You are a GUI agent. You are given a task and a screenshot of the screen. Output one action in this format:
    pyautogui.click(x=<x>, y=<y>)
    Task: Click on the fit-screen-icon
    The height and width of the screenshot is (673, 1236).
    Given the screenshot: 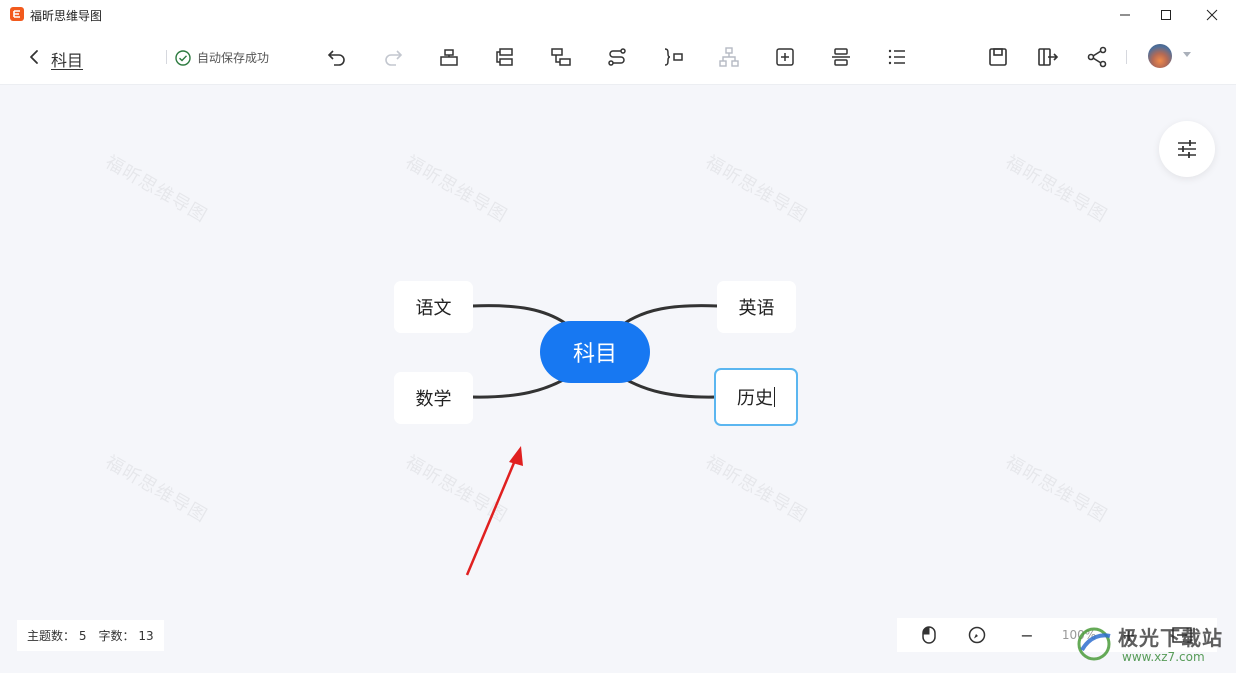 What is the action you would take?
    pyautogui.click(x=1182, y=635)
    